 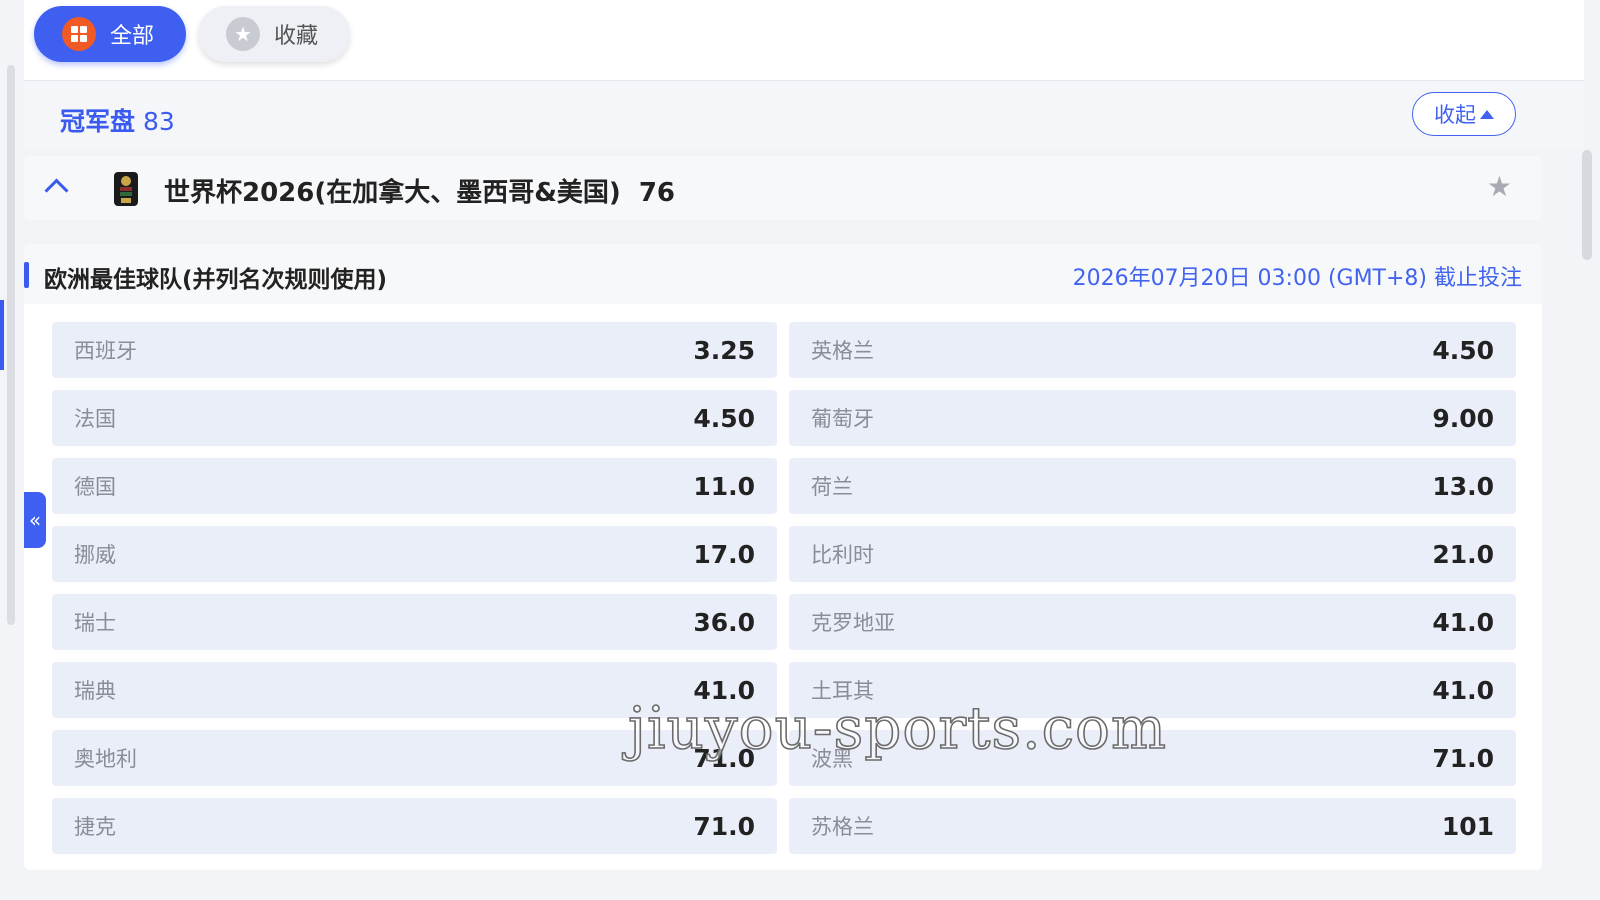 I want to click on tab-favorites: ★ 收藏, so click(x=274, y=34).